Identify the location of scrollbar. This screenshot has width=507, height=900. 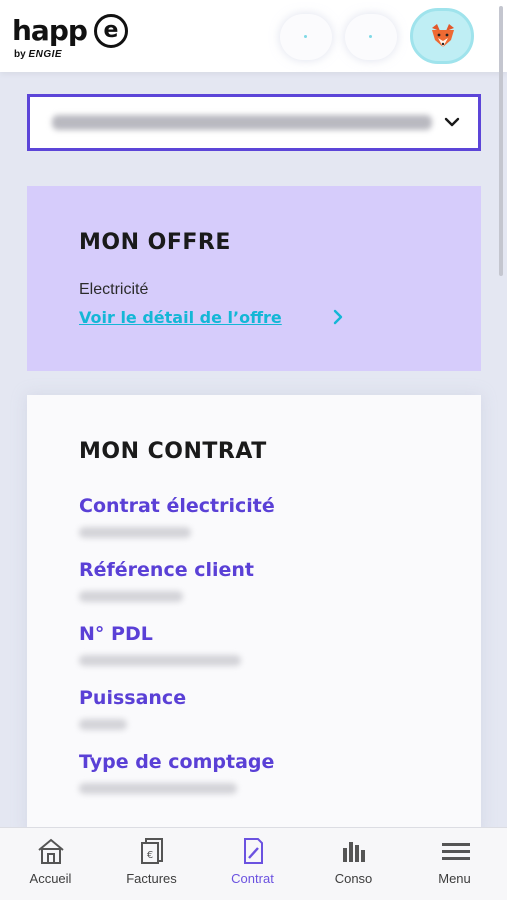
(501, 141).